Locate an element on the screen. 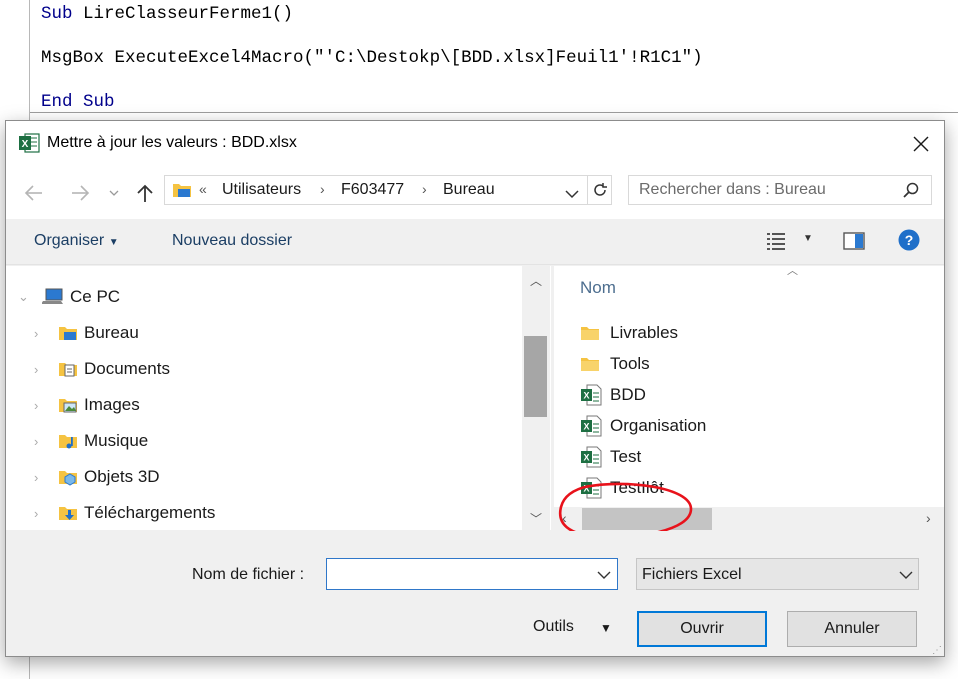 The height and width of the screenshot is (679, 958). address-bar: « Utilisateurs › F603477 › Bureau is located at coordinates (388, 190).